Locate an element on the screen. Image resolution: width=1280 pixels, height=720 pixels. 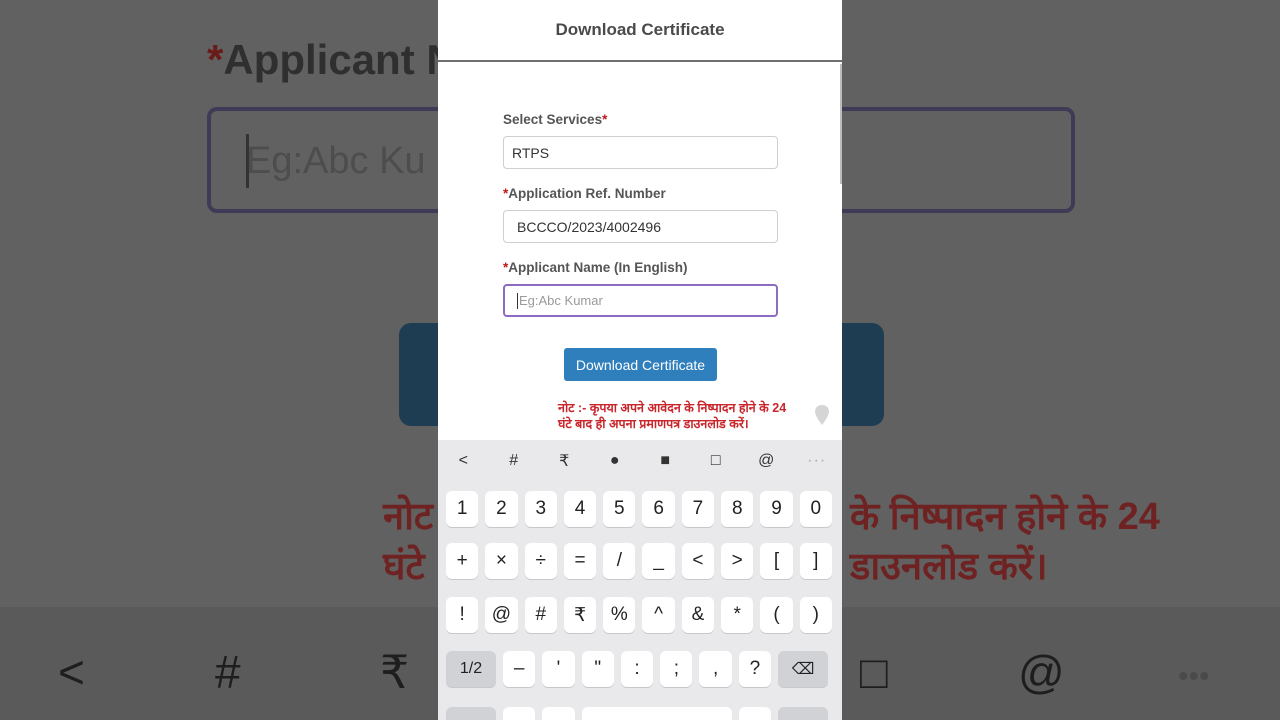
page-header: Download Certificate is located at coordinates (640, 31).